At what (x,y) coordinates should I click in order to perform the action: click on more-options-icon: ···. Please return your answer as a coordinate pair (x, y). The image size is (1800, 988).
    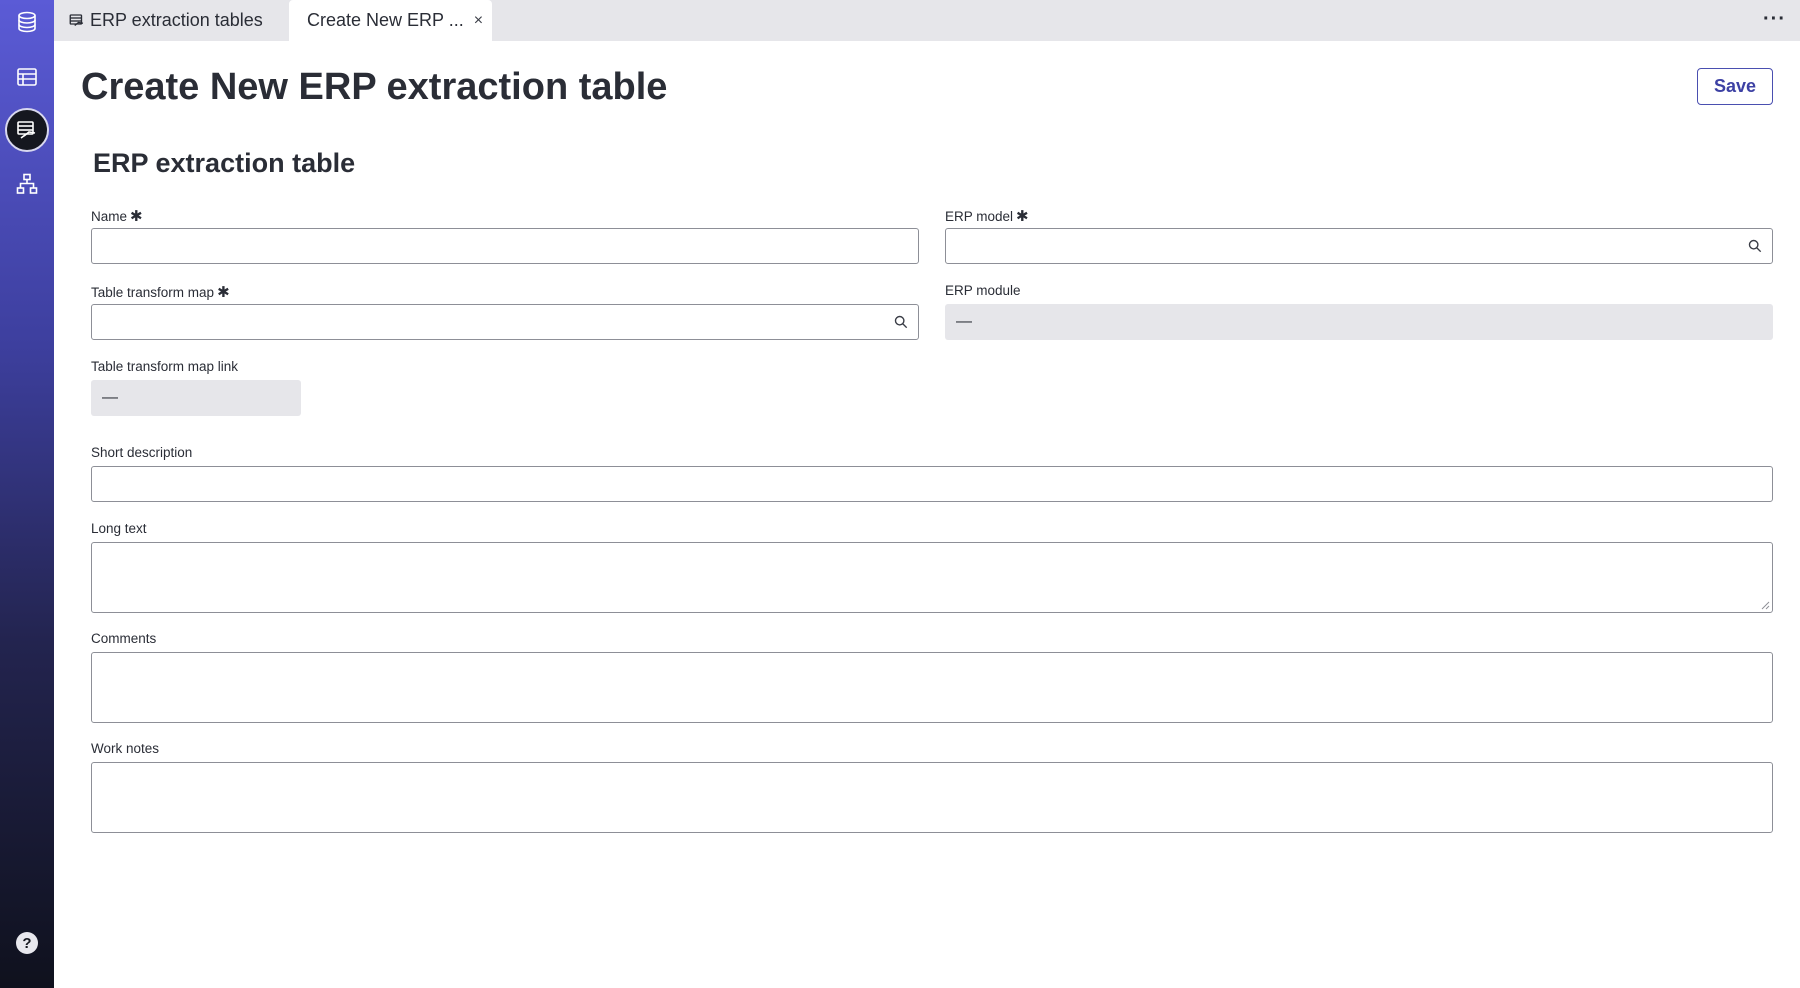
    Looking at the image, I should click on (1774, 19).